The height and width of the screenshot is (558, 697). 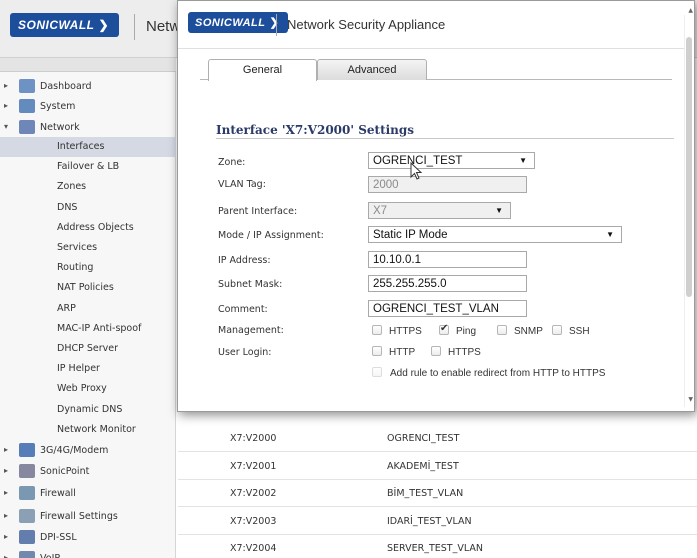 I want to click on sidebar-subitem-services: Services, so click(x=88, y=248).